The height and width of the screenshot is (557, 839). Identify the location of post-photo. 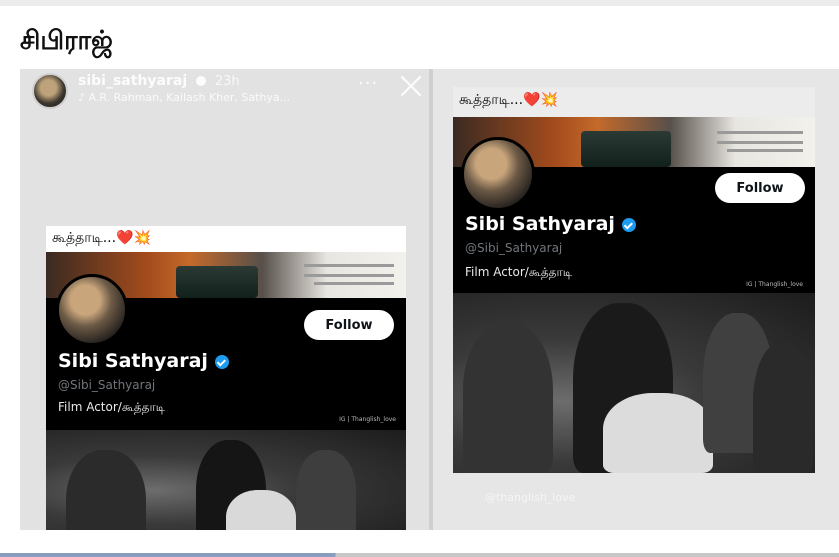
(634, 383).